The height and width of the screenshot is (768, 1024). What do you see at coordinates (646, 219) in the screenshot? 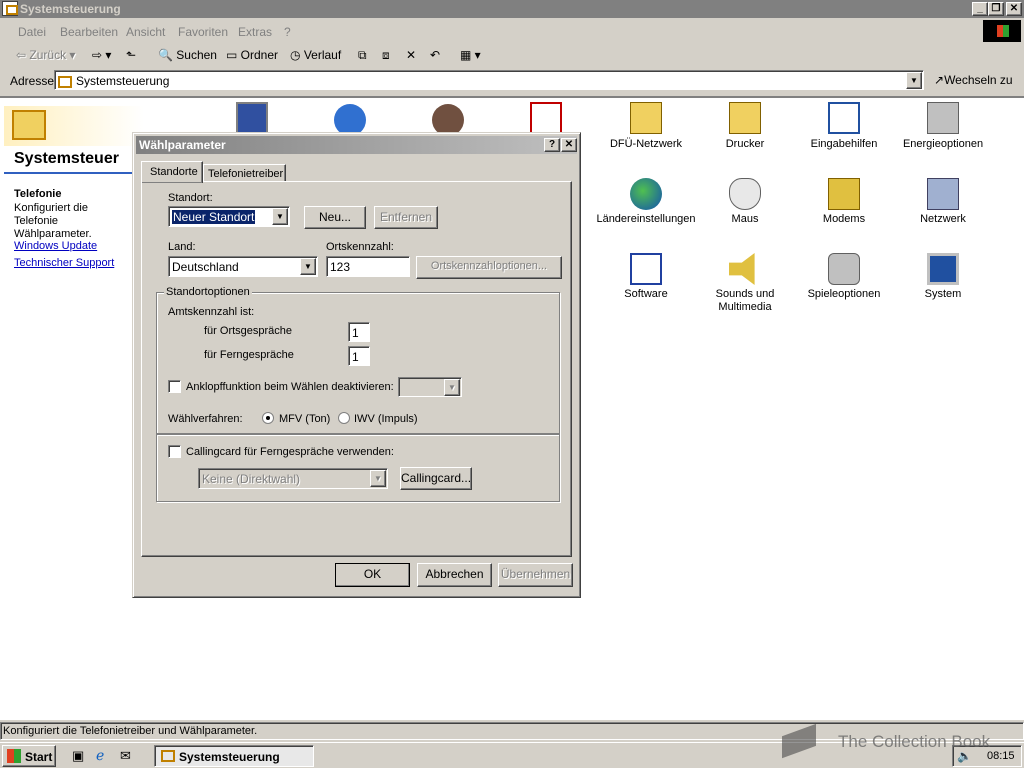
I see `icon-label: Ländereinstellungen` at bounding box center [646, 219].